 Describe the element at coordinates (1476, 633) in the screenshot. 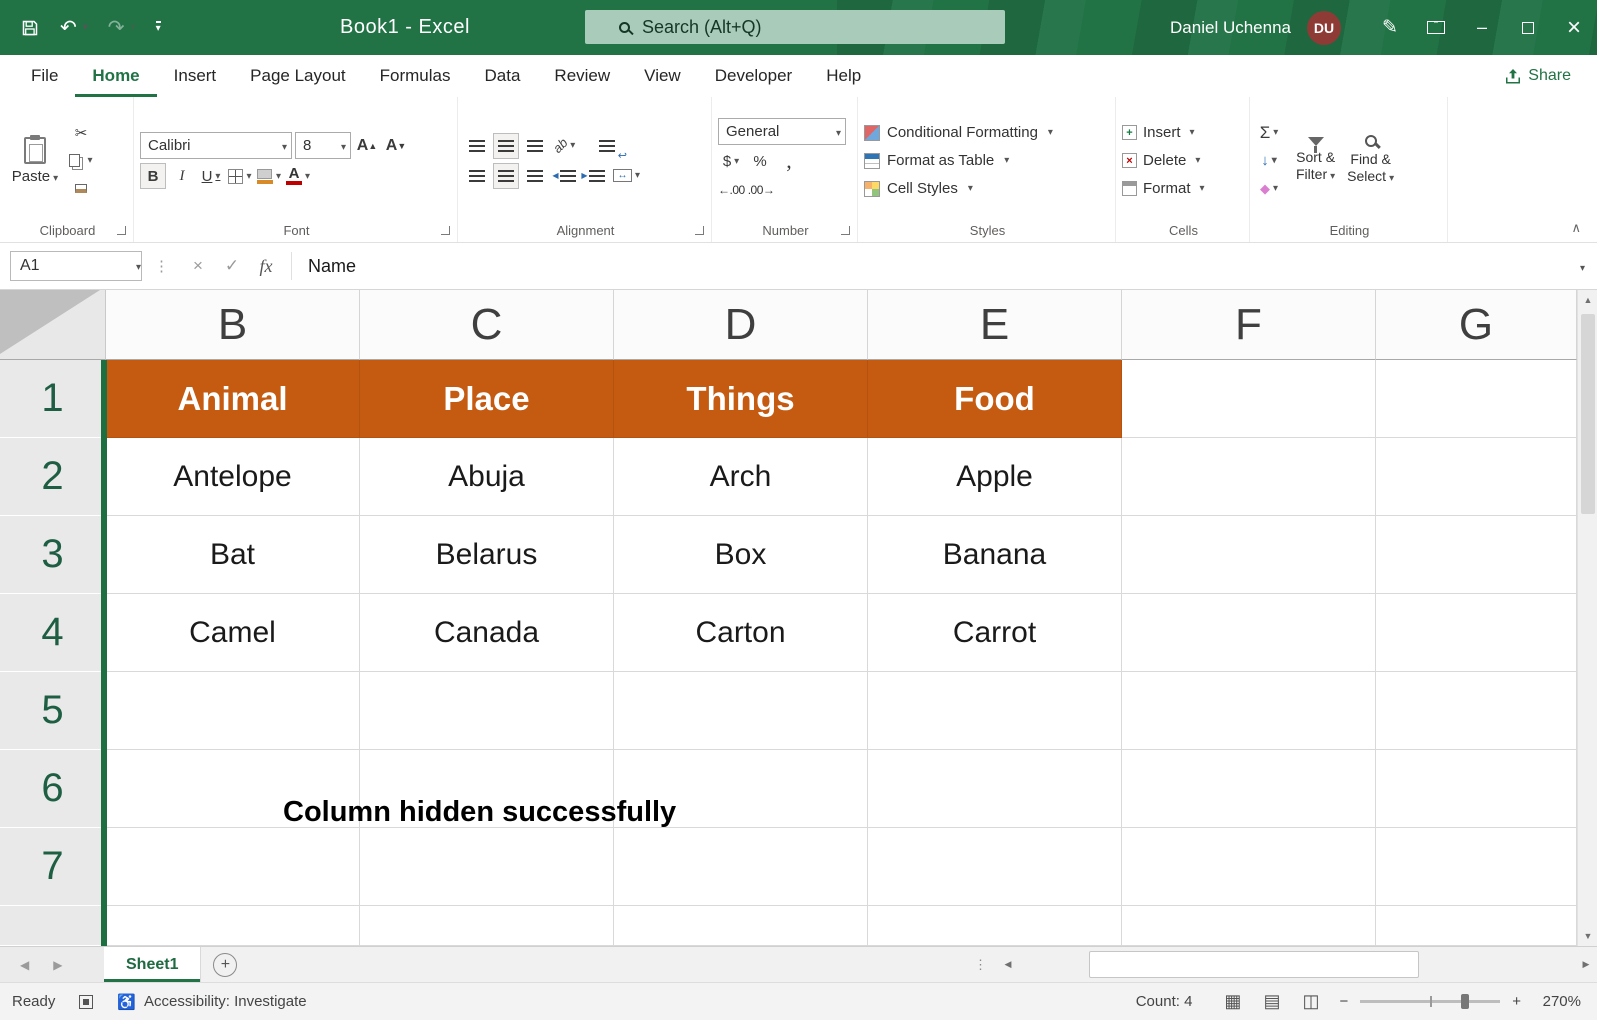

I see `cell-g4` at that location.